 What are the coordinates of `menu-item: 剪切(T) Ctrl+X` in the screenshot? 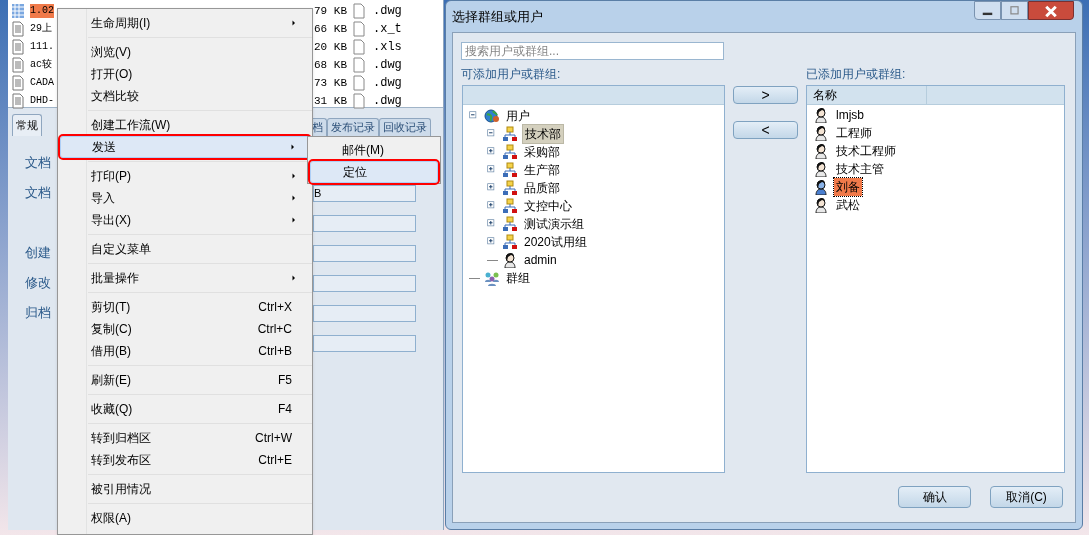 It's located at (185, 307).